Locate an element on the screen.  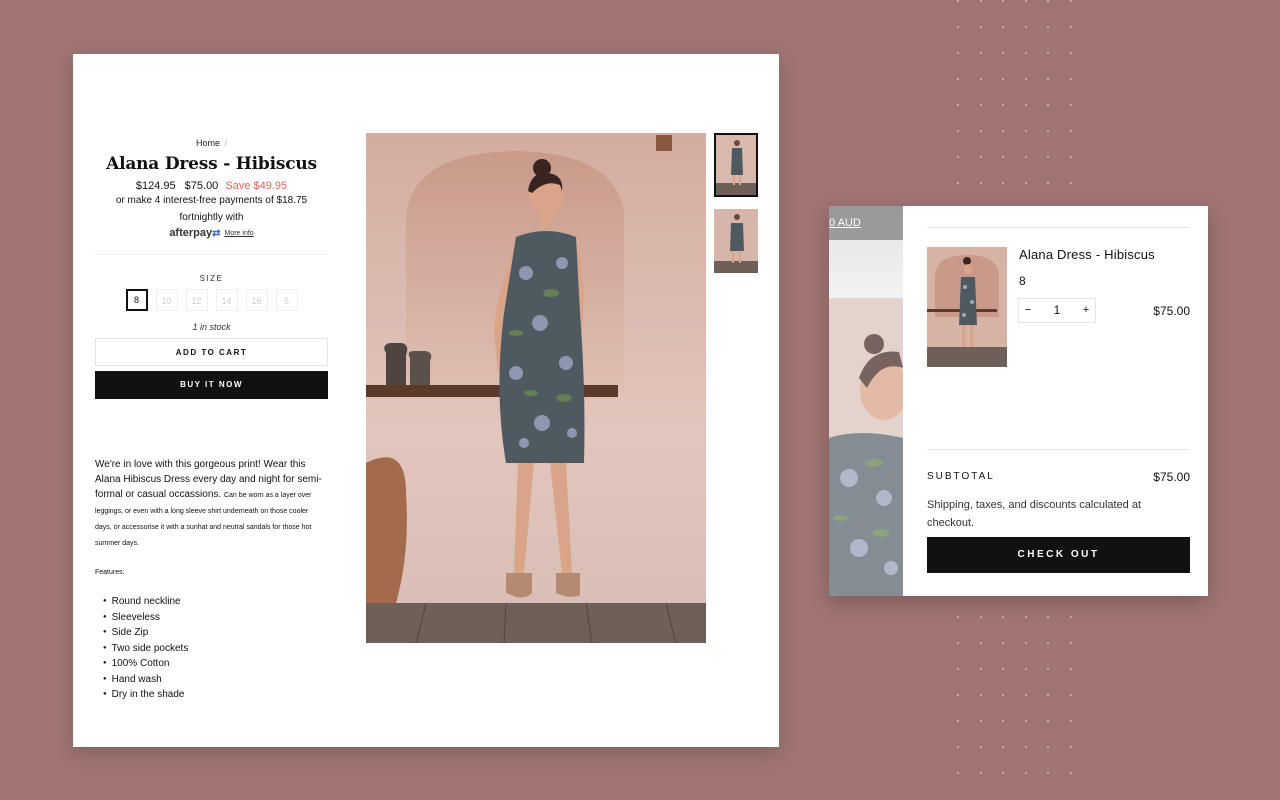
list-item: Sleeveless is located at coordinates (213, 618).